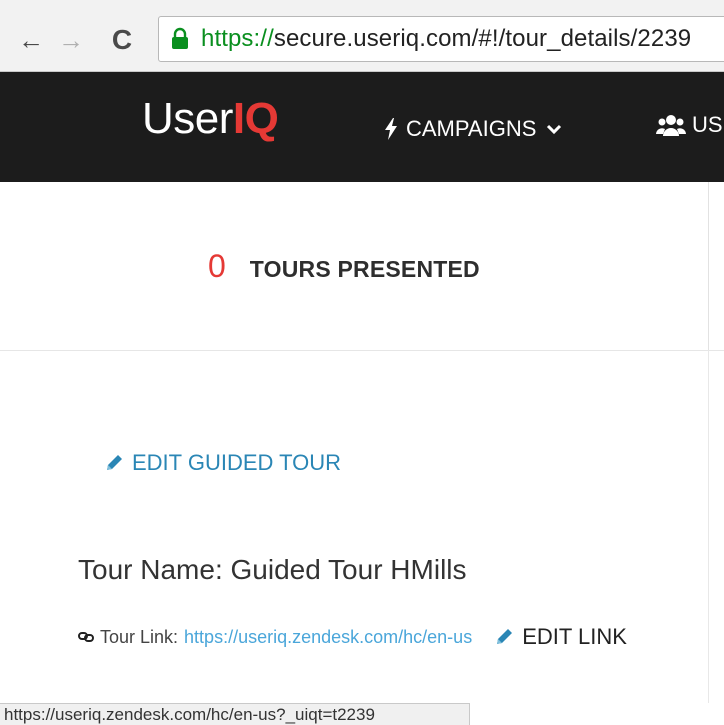  I want to click on tour-link-label: Tour Link:, so click(139, 636).